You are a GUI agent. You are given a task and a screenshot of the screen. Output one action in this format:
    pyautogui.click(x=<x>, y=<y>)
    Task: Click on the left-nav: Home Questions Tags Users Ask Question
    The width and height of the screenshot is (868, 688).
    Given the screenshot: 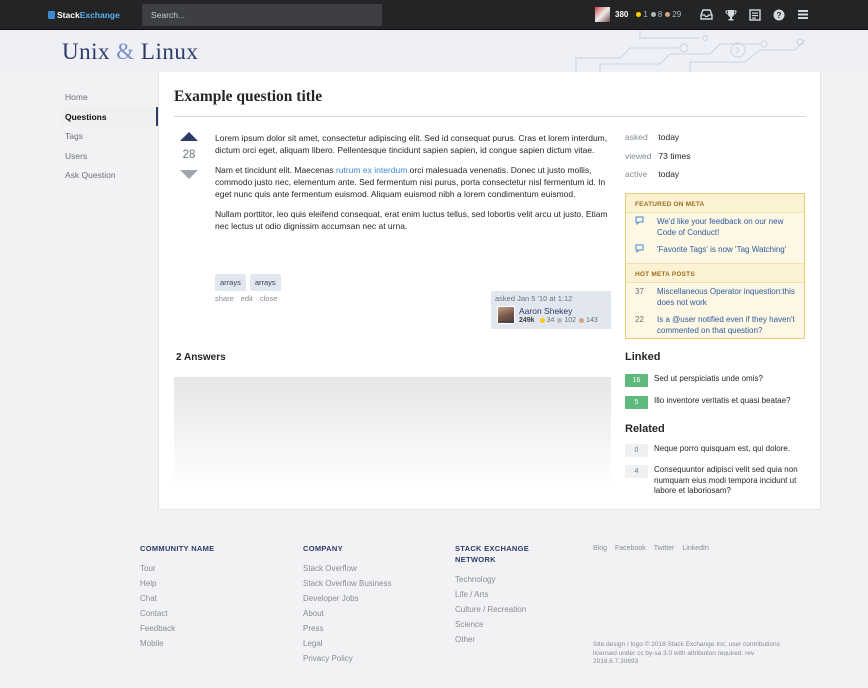 What is the action you would take?
    pyautogui.click(x=109, y=136)
    